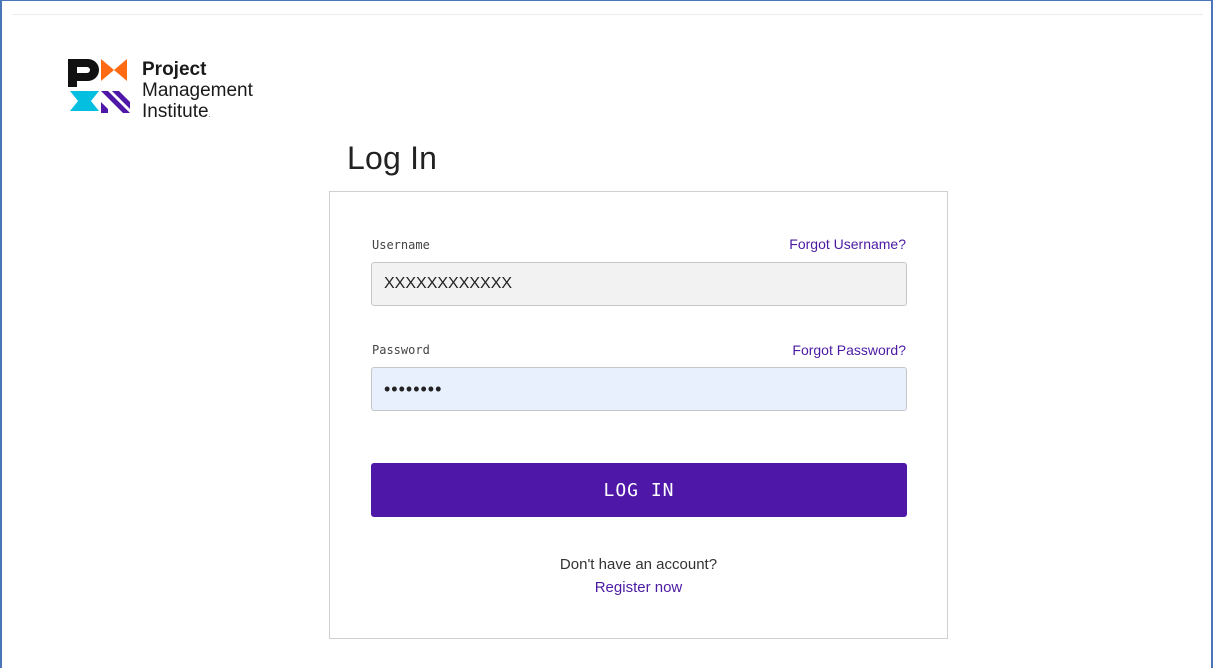 The image size is (1215, 668). Describe the element at coordinates (401, 350) in the screenshot. I see `password-label: Password` at that location.